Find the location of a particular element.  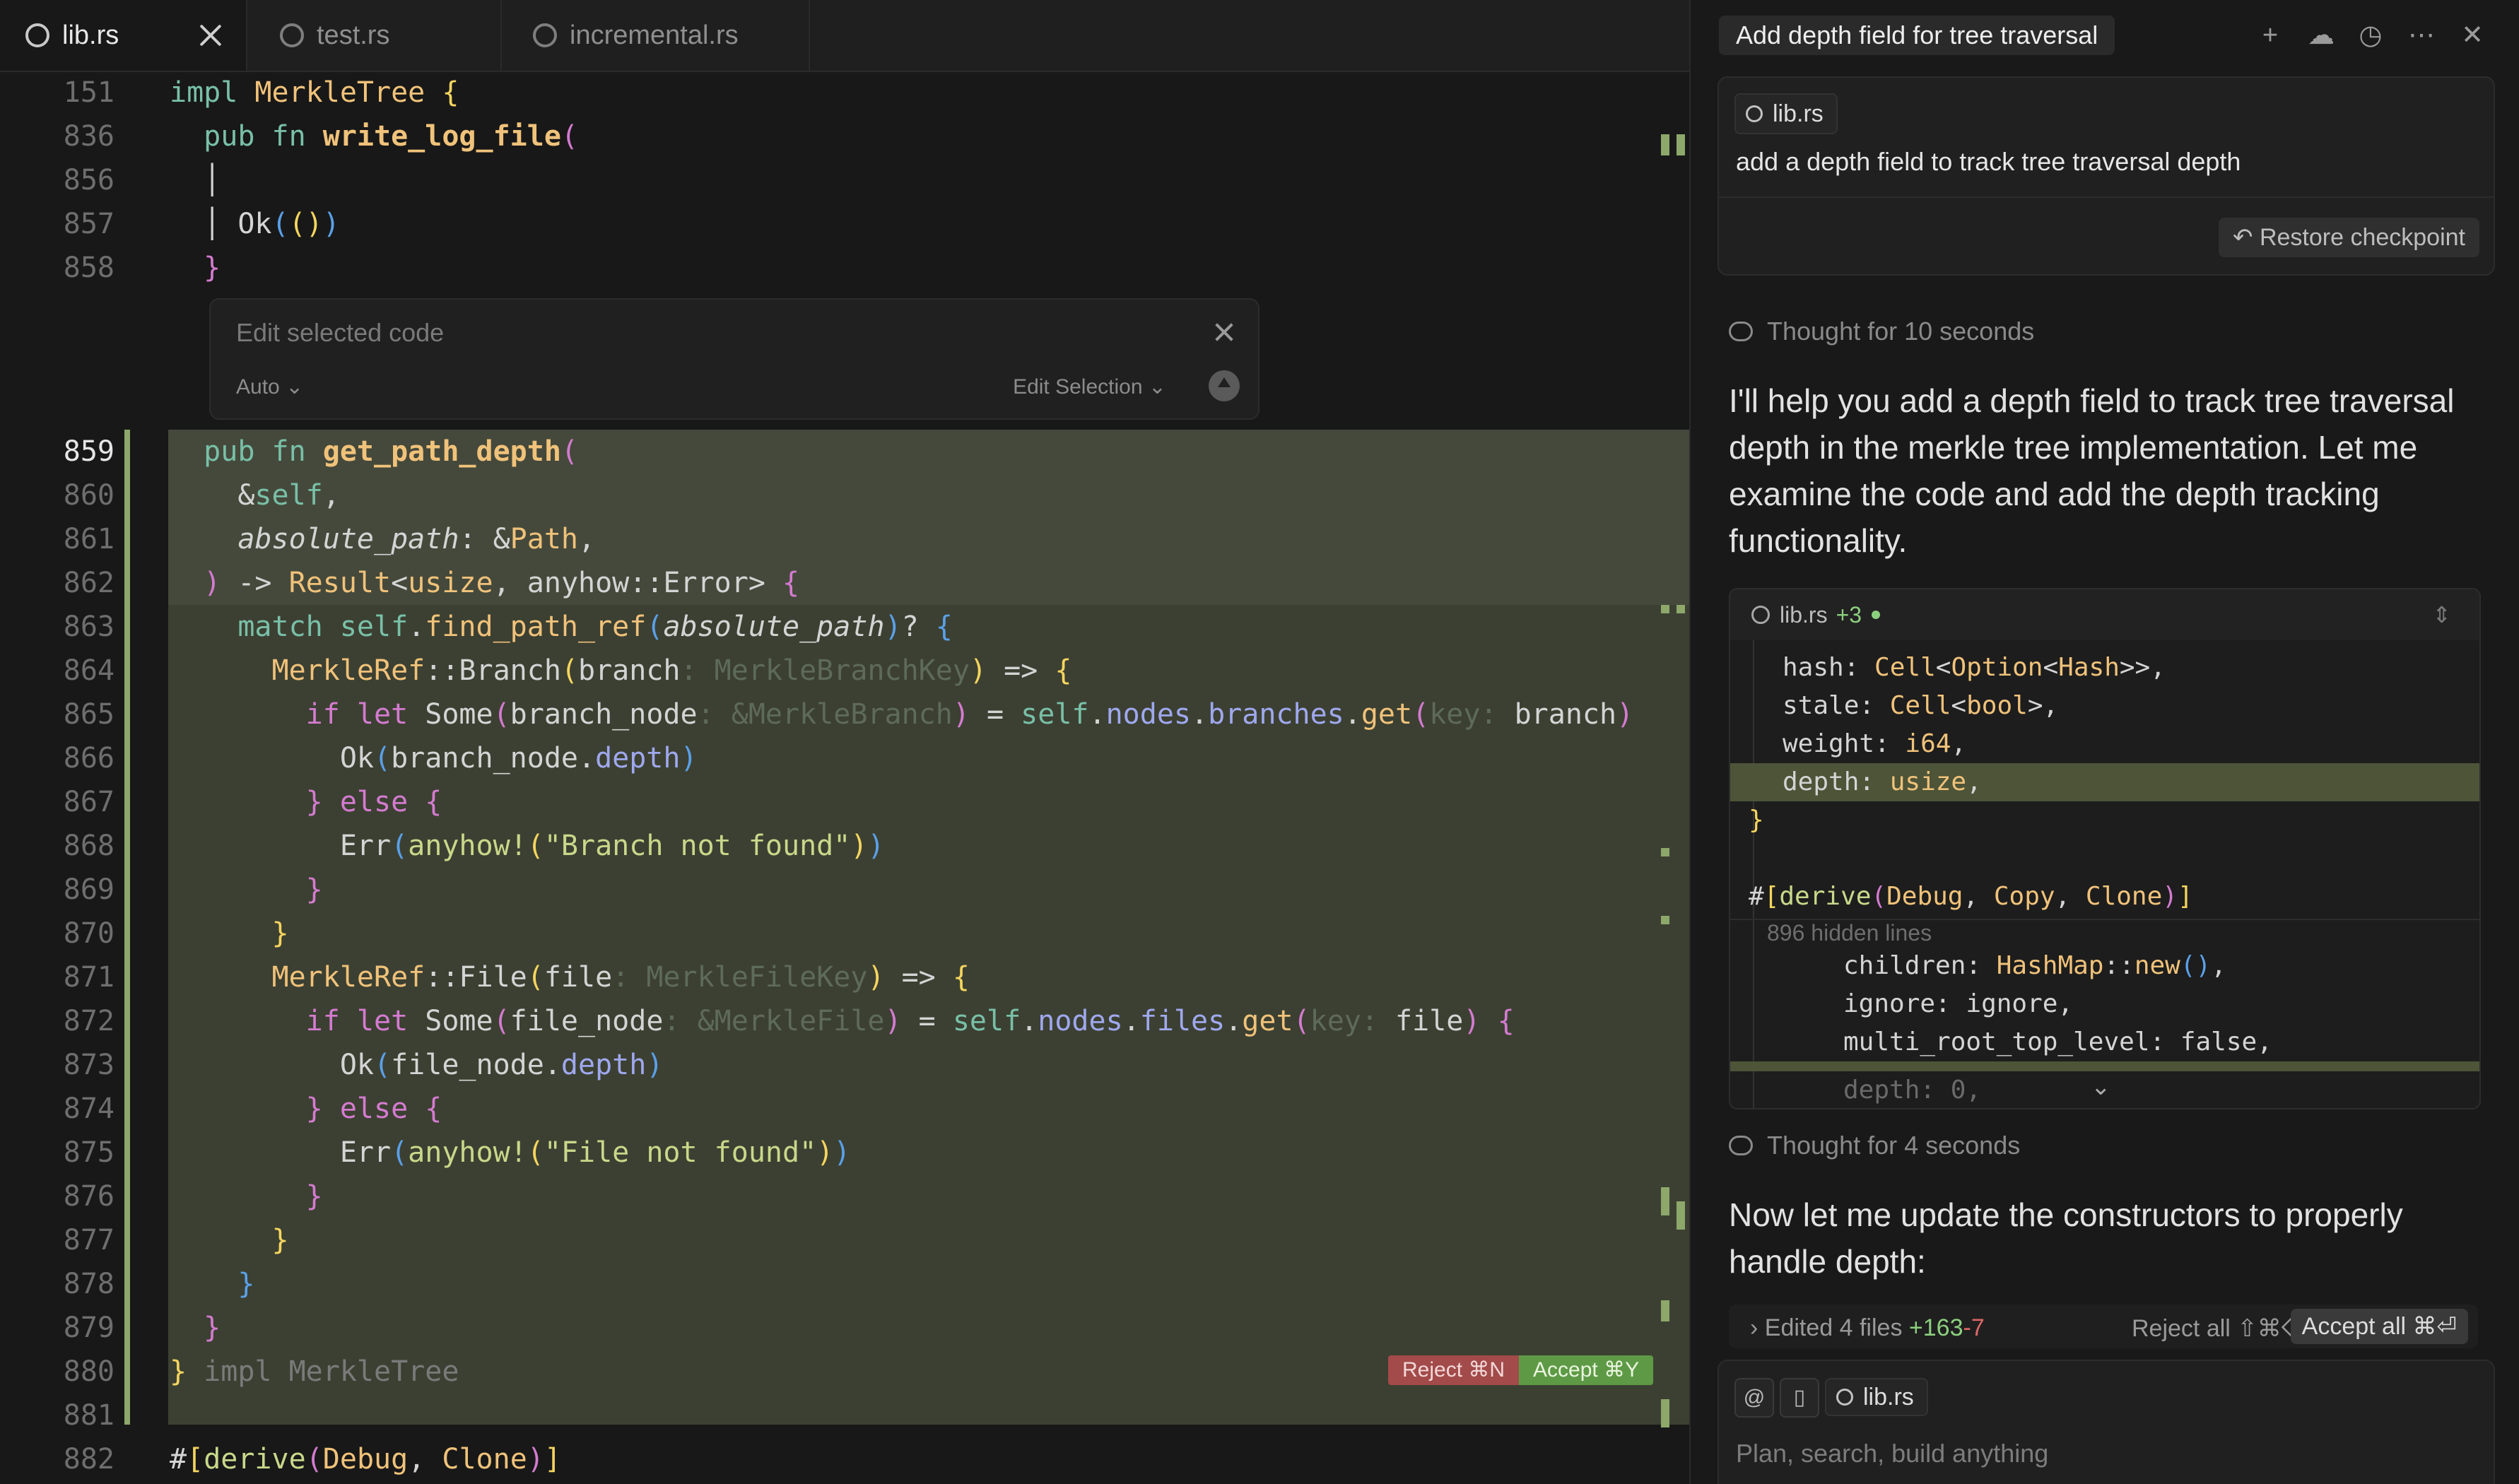

line-number: 868 is located at coordinates (88, 846).